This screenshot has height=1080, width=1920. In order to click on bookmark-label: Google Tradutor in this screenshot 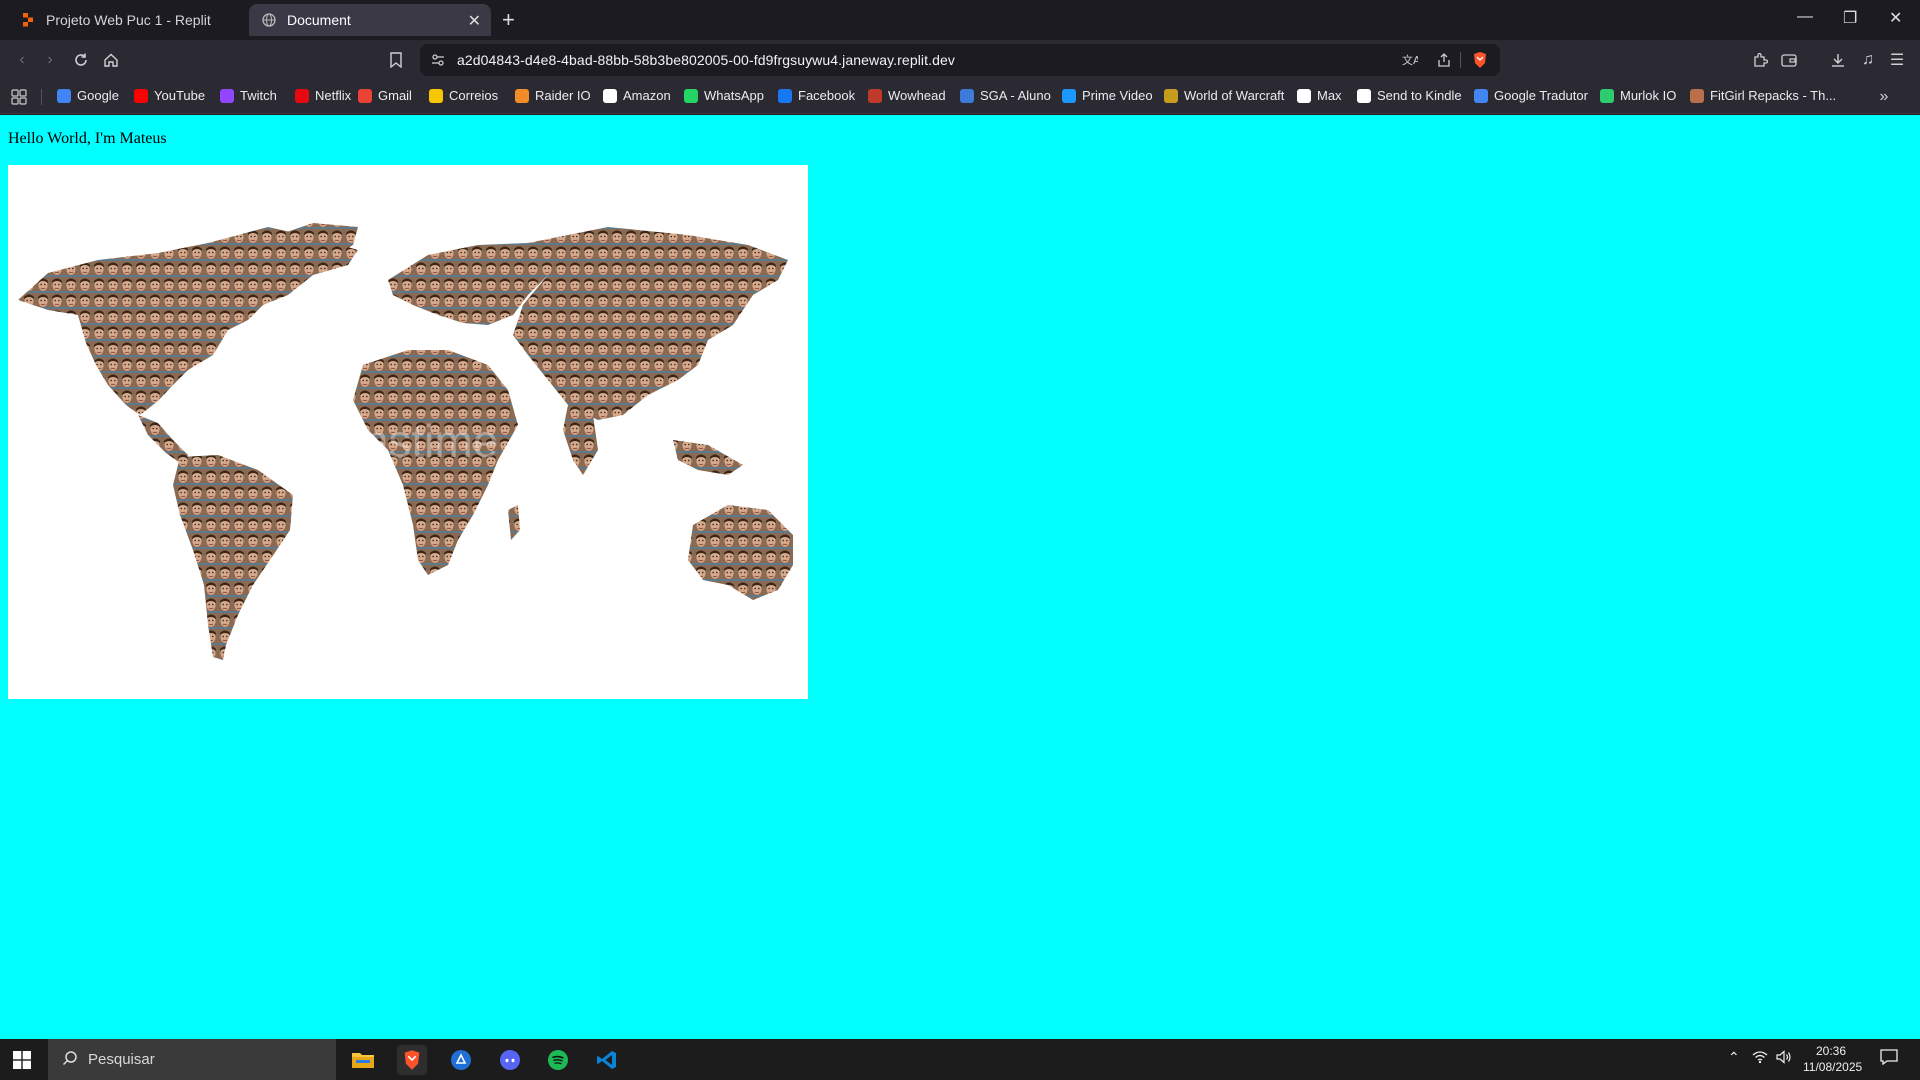, I will do `click(1541, 95)`.